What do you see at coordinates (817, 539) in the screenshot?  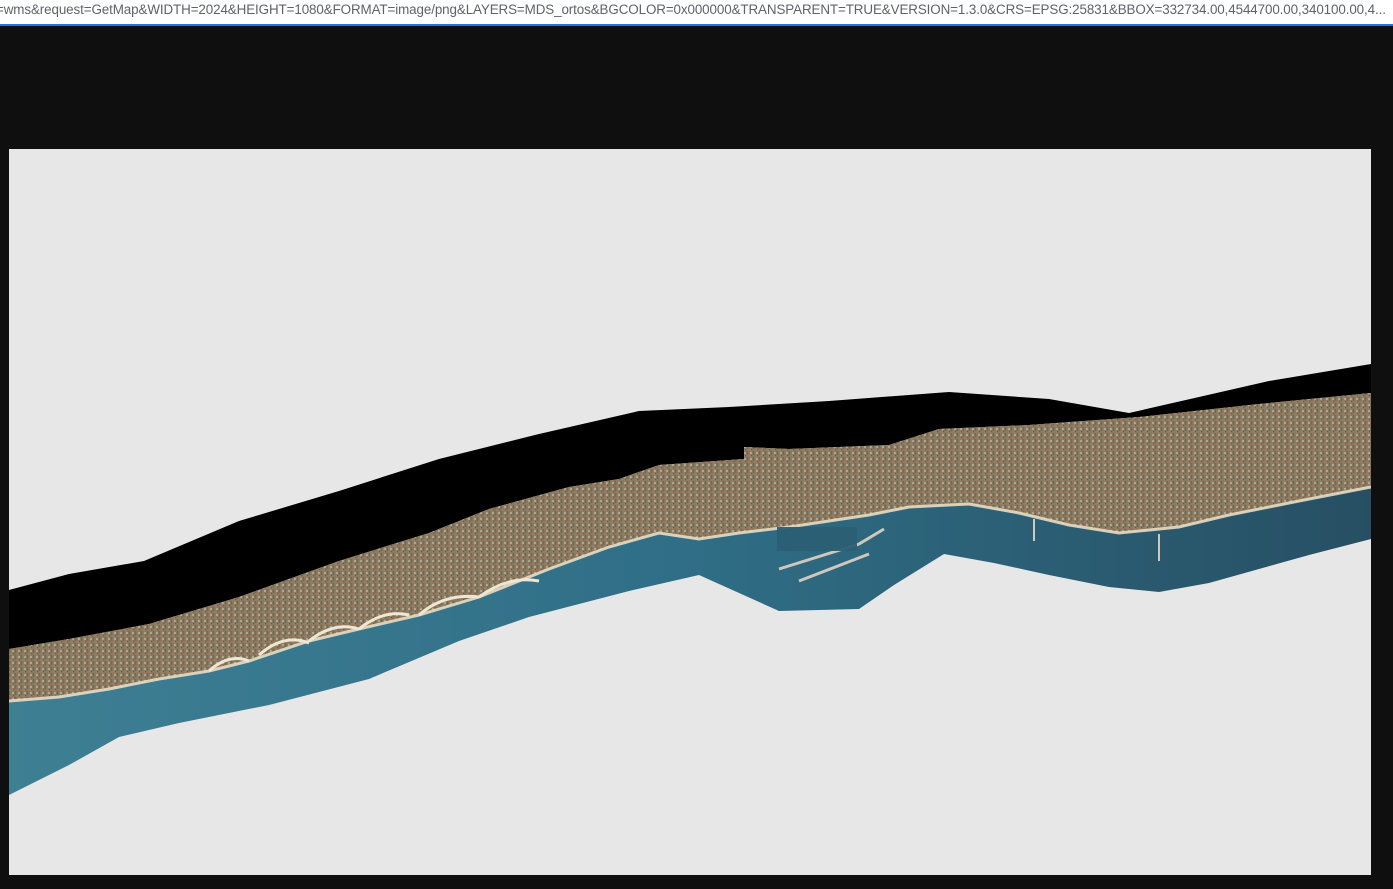 I see `marina-basin` at bounding box center [817, 539].